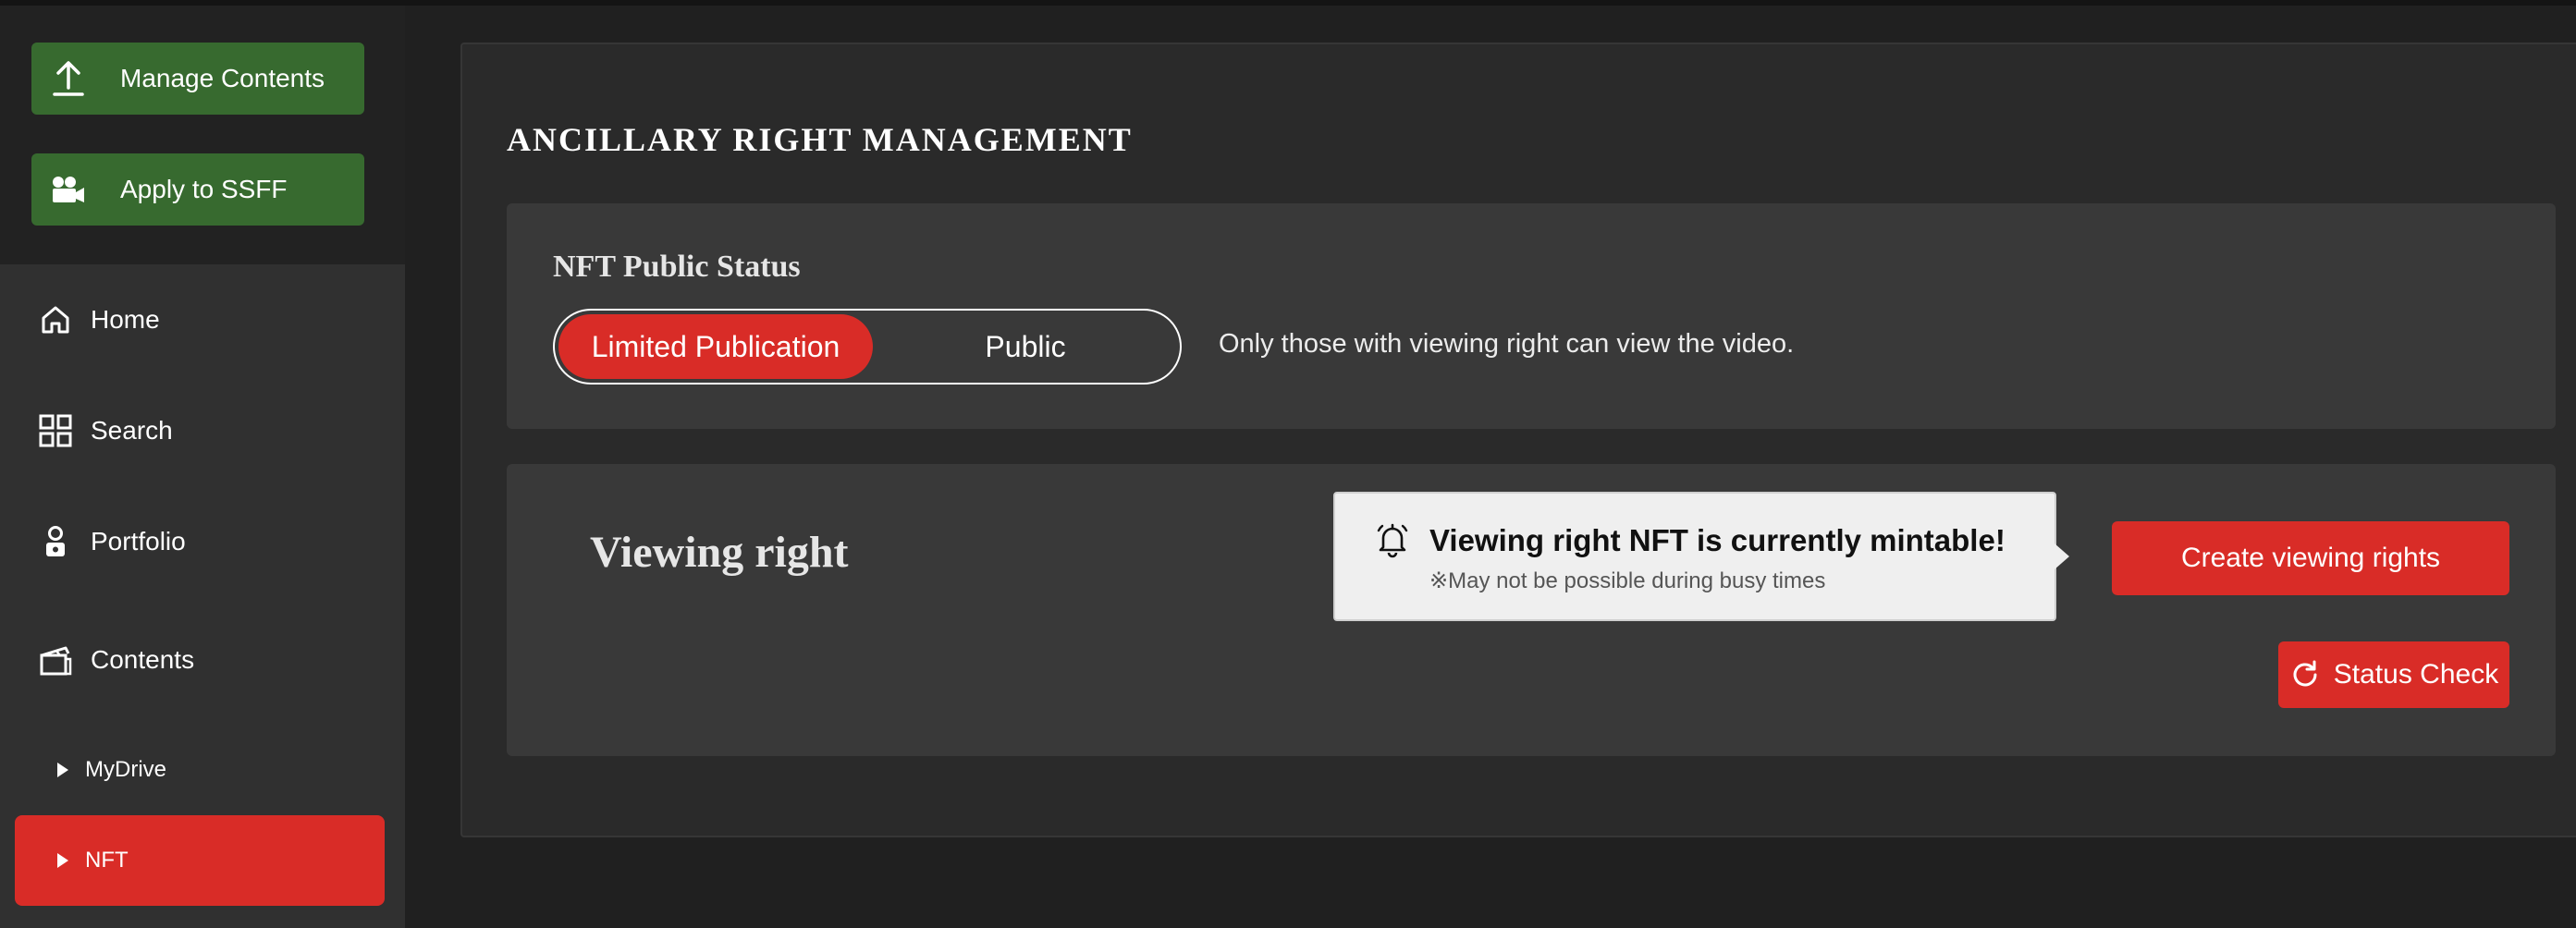 This screenshot has height=928, width=2576. I want to click on create-viewing-rights-button: Create viewing rights, so click(2310, 558).